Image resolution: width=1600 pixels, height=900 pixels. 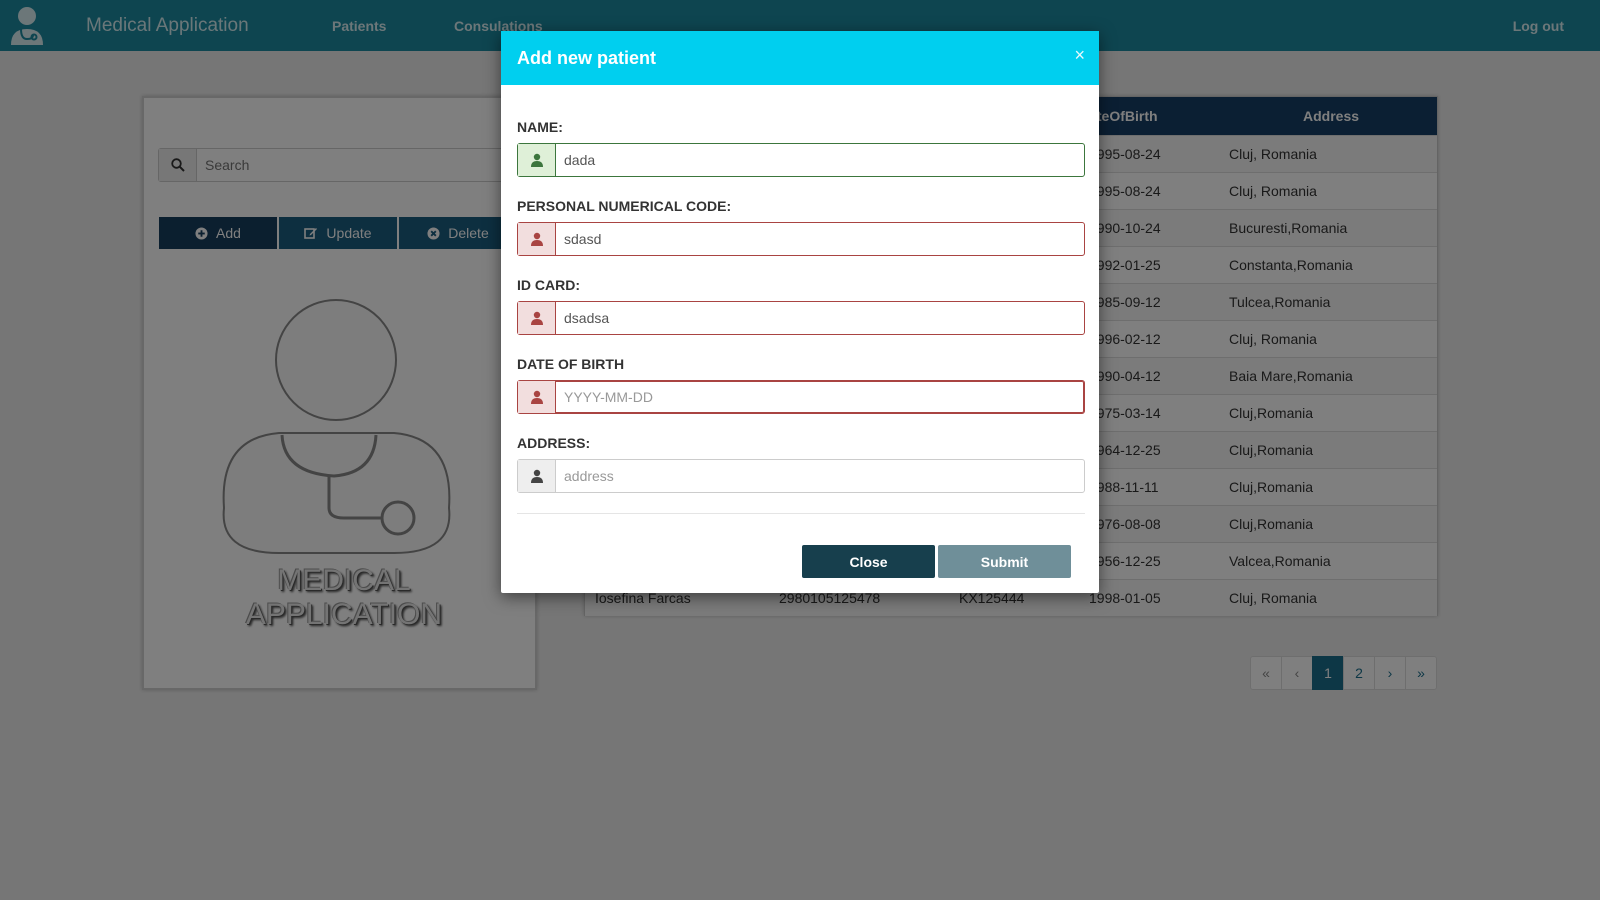 What do you see at coordinates (571, 364) in the screenshot?
I see `dob-label: DATE OF BIRTH` at bounding box center [571, 364].